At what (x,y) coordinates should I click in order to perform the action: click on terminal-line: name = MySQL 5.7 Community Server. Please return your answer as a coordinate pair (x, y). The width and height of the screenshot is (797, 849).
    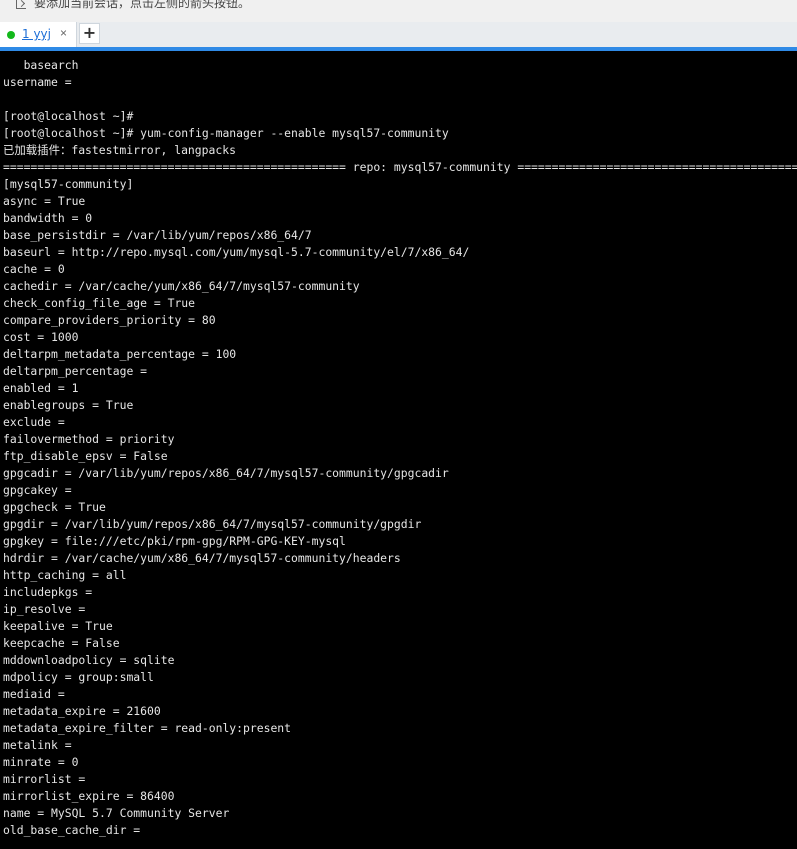
    Looking at the image, I should click on (116, 813).